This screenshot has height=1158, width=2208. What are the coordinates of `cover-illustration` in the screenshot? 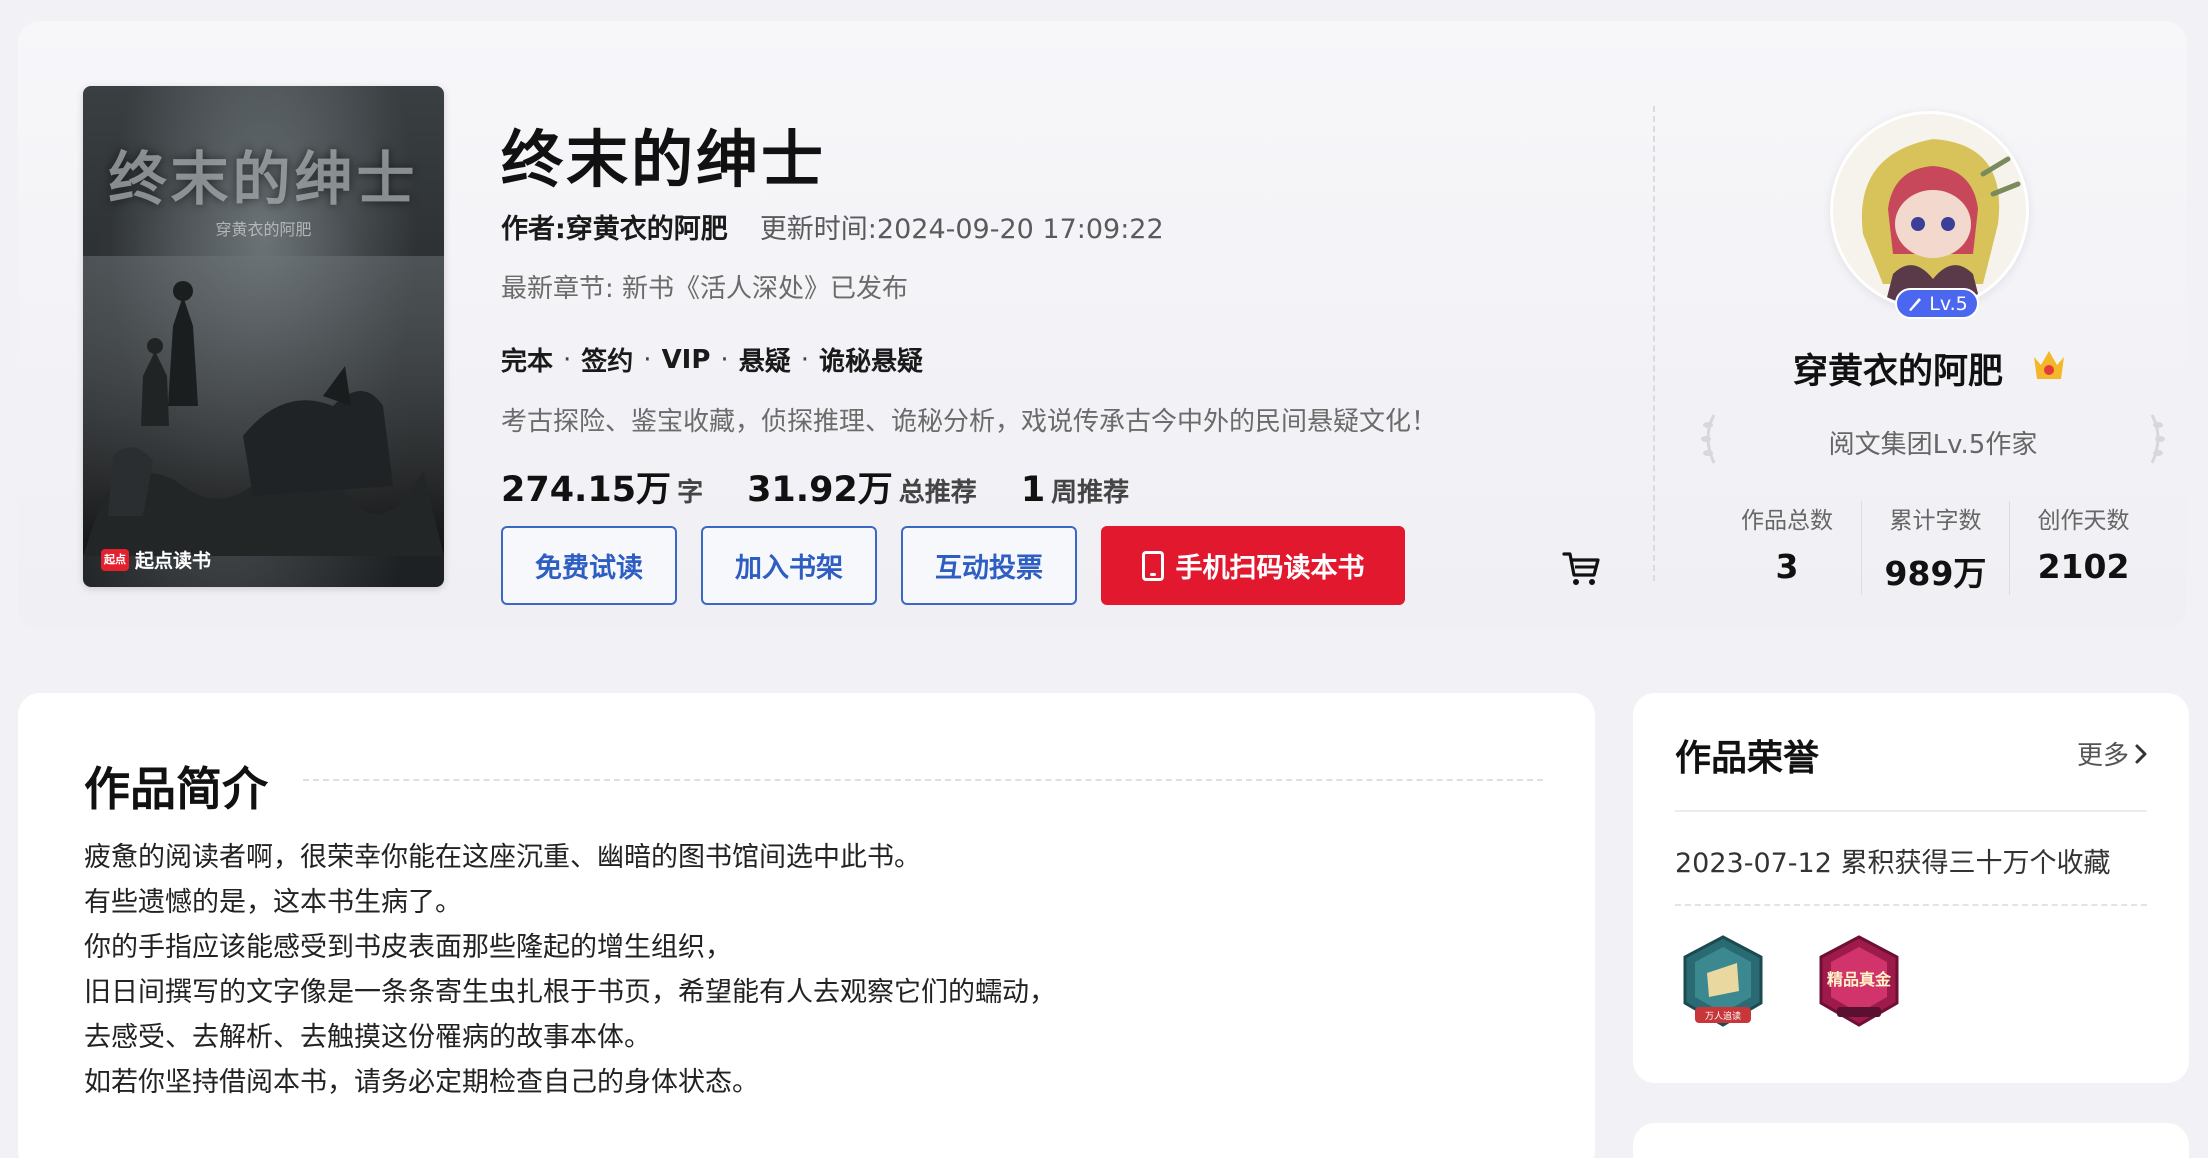 It's located at (263, 406).